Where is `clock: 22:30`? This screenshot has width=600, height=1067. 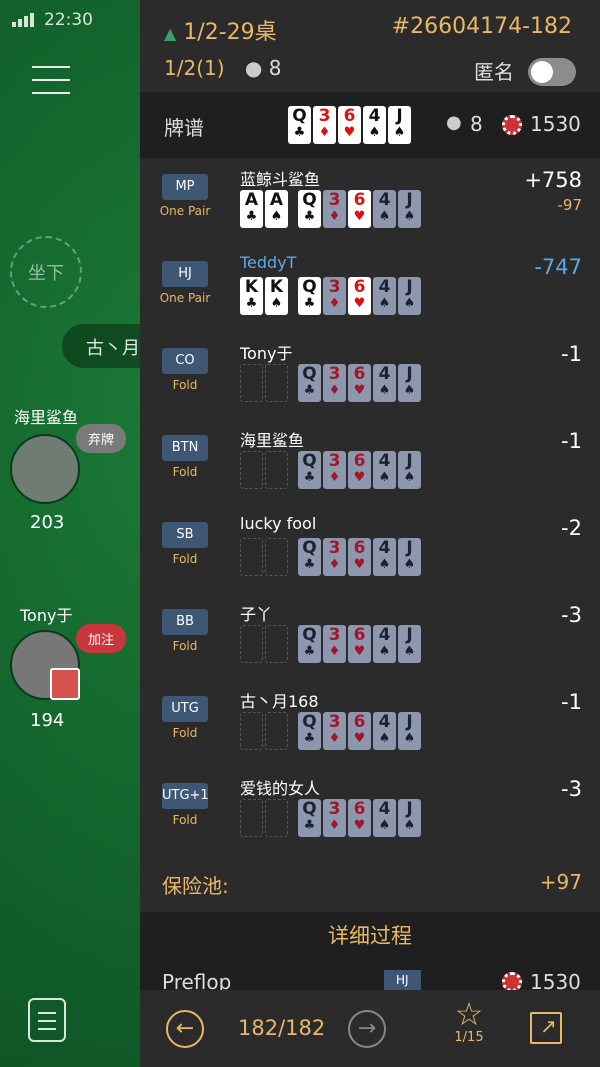
clock: 22:30 is located at coordinates (68, 20).